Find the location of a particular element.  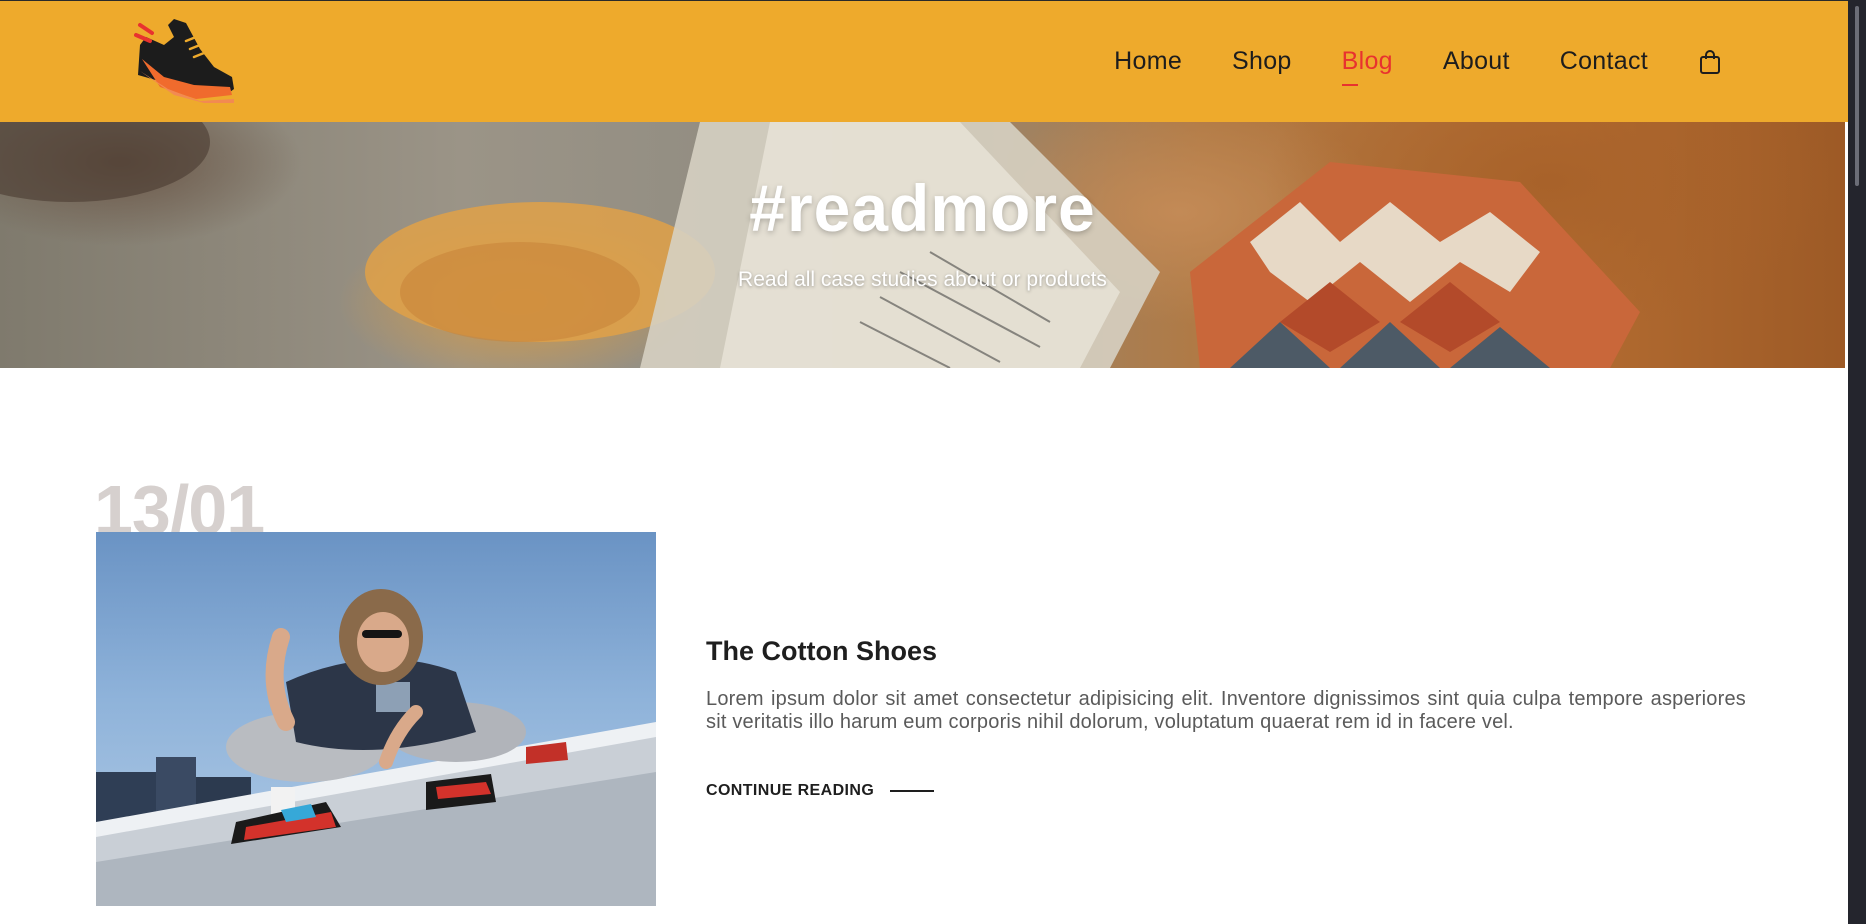

shopping-bag-icon is located at coordinates (1710, 62).